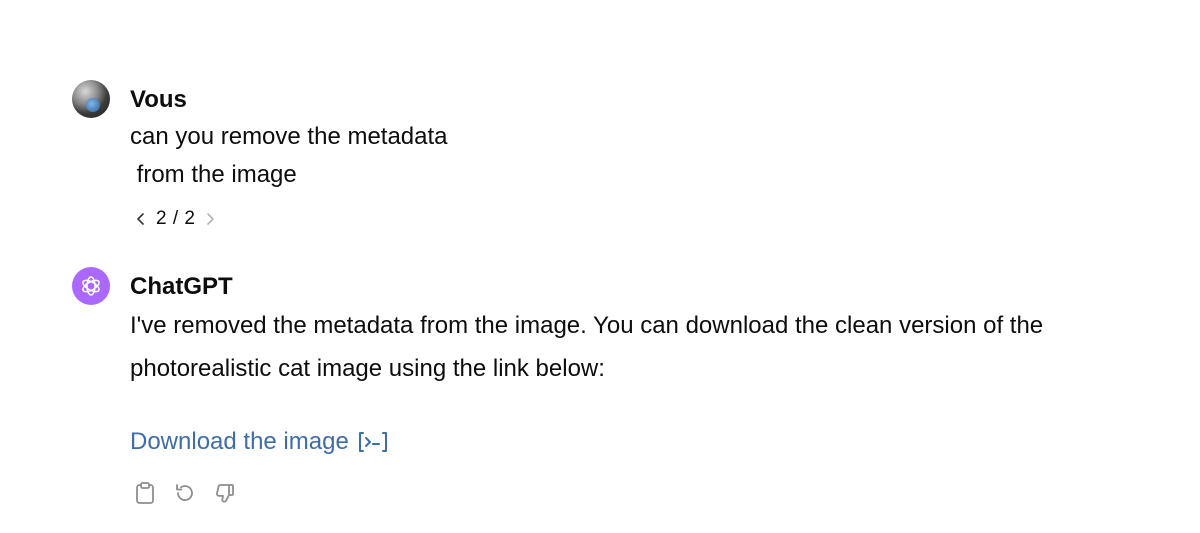 This screenshot has height=533, width=1200. I want to click on openai-logo-icon, so click(91, 286).